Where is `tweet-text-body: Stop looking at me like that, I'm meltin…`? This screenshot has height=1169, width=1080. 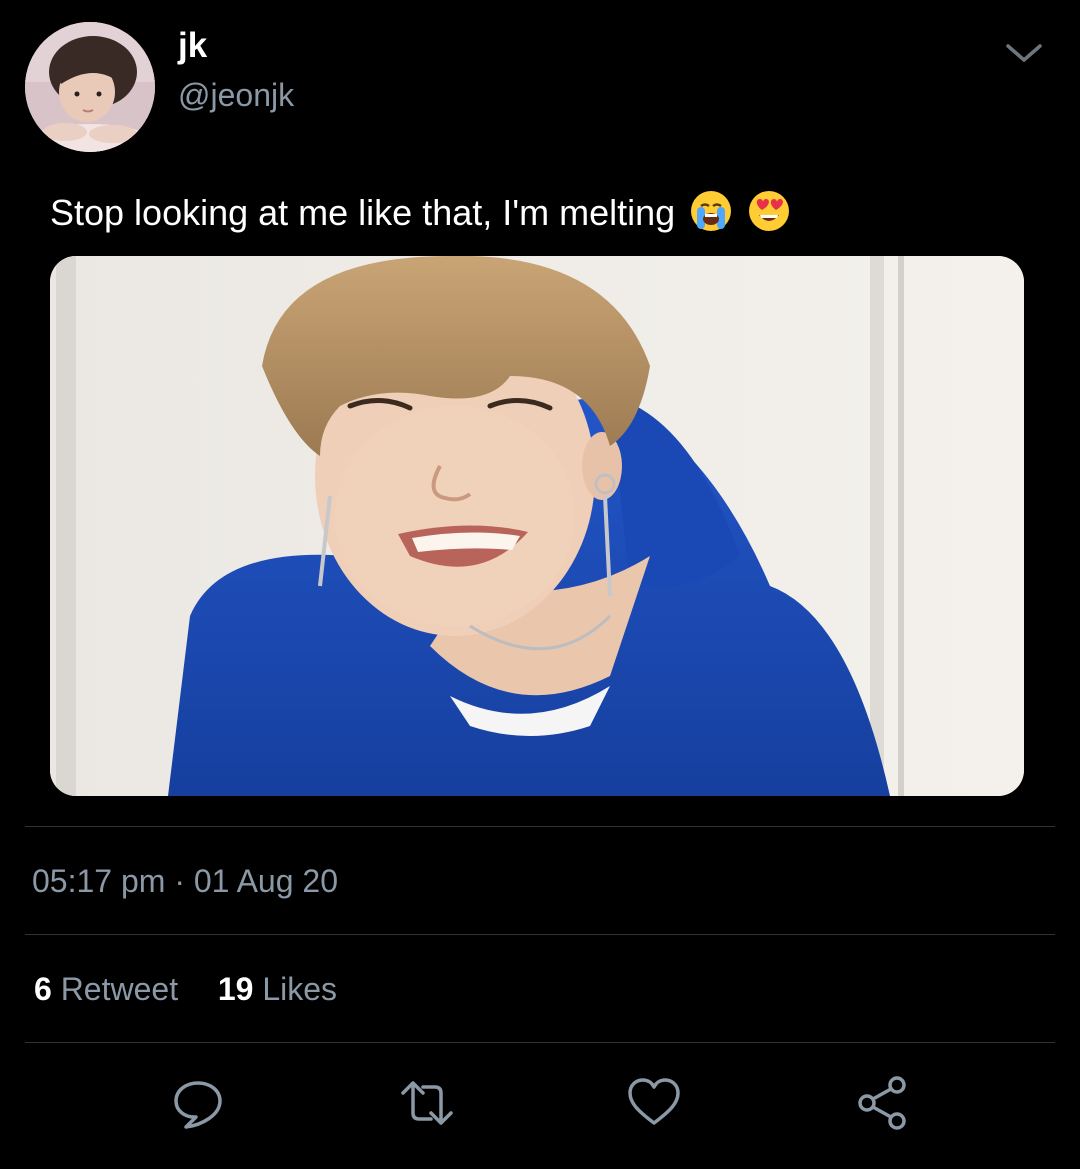
tweet-text-body: Stop looking at me like that, I'm meltin… is located at coordinates (363, 212).